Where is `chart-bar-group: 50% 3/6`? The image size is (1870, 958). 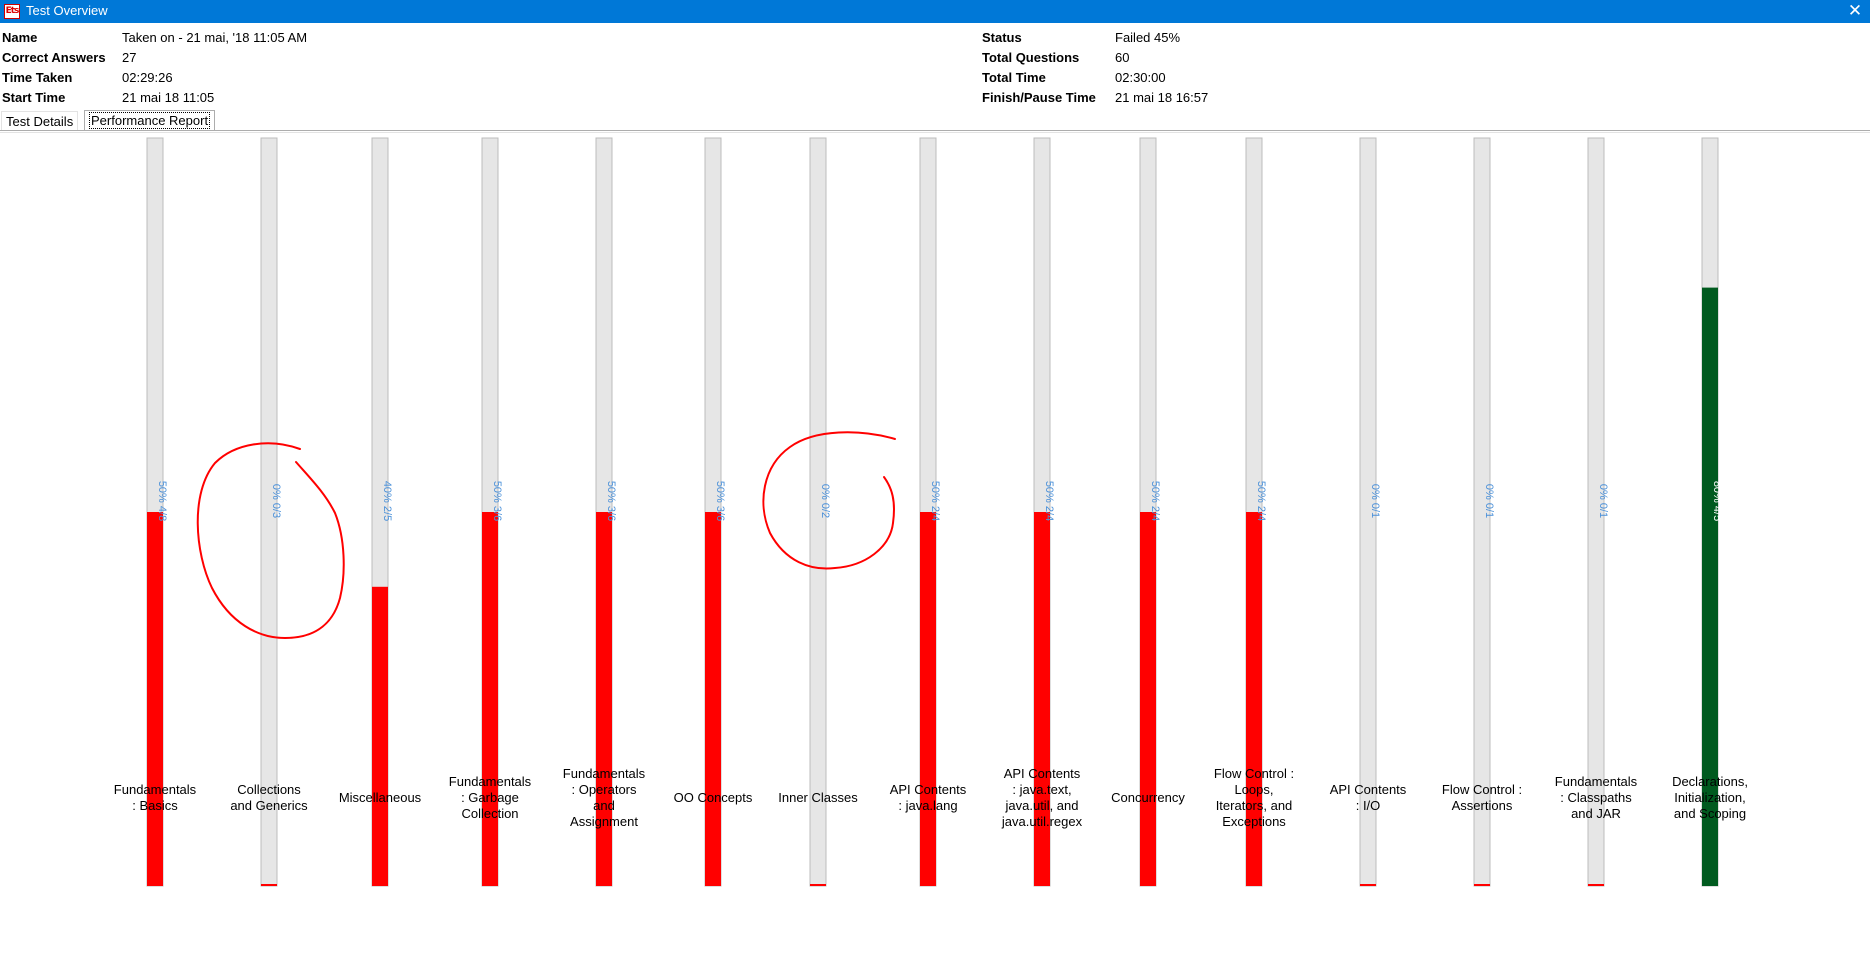
chart-bar-group: 50% 3/6 is located at coordinates (715, 512).